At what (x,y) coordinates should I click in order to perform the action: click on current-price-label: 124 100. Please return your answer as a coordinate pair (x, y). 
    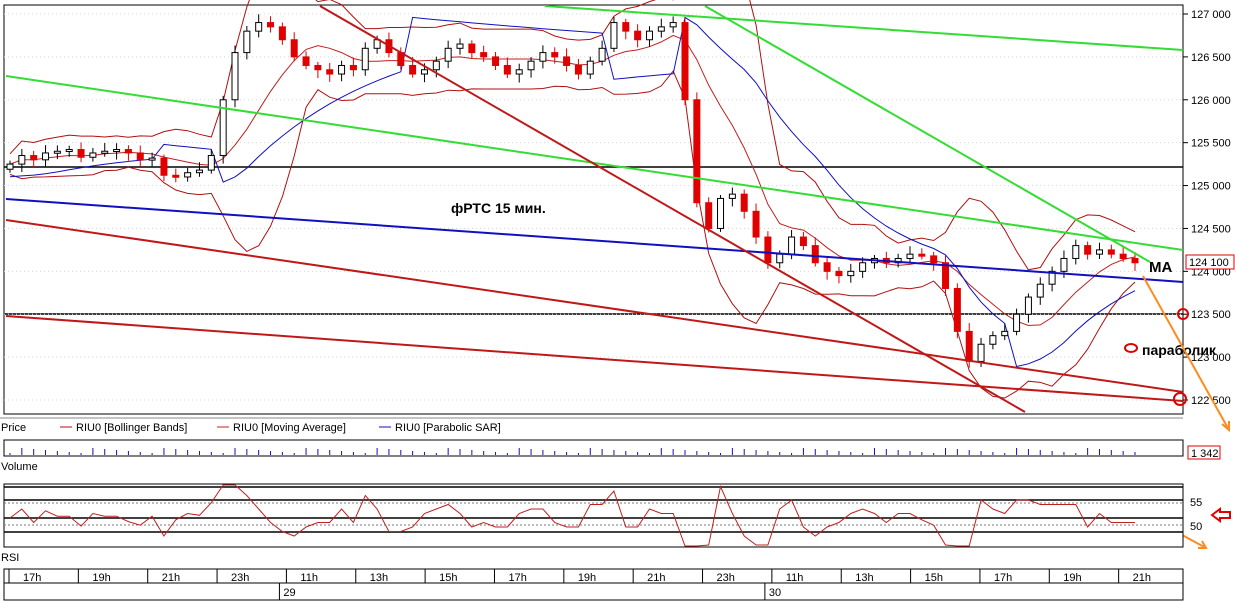
    Looking at the image, I should click on (1209, 263).